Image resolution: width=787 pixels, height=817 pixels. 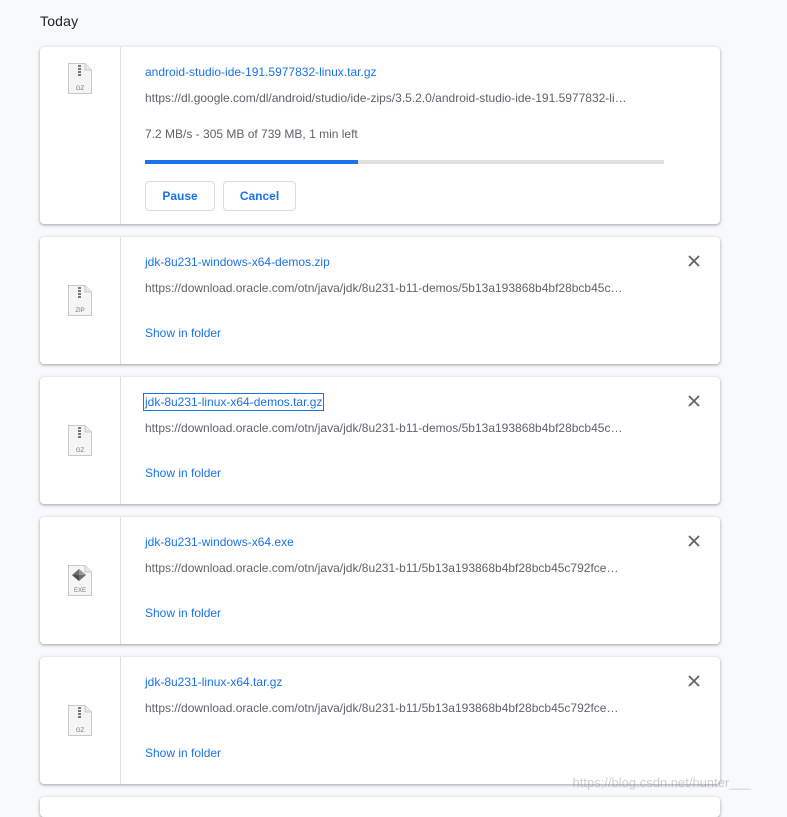 What do you see at coordinates (80, 591) in the screenshot?
I see `file-type-label: EXE` at bounding box center [80, 591].